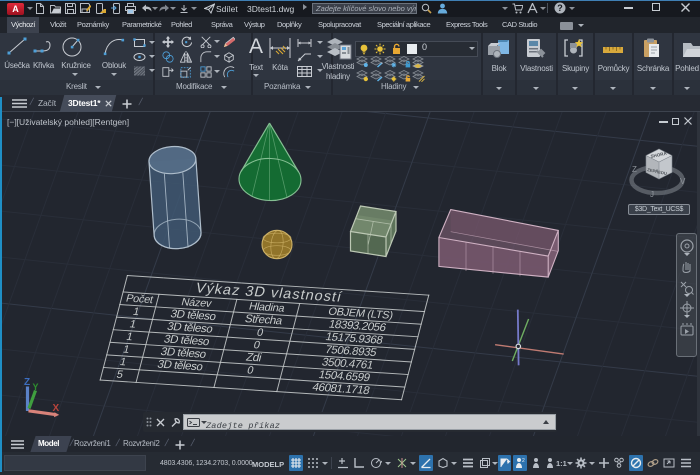  What do you see at coordinates (56, 408) in the screenshot?
I see `svg-text: X` at bounding box center [56, 408].